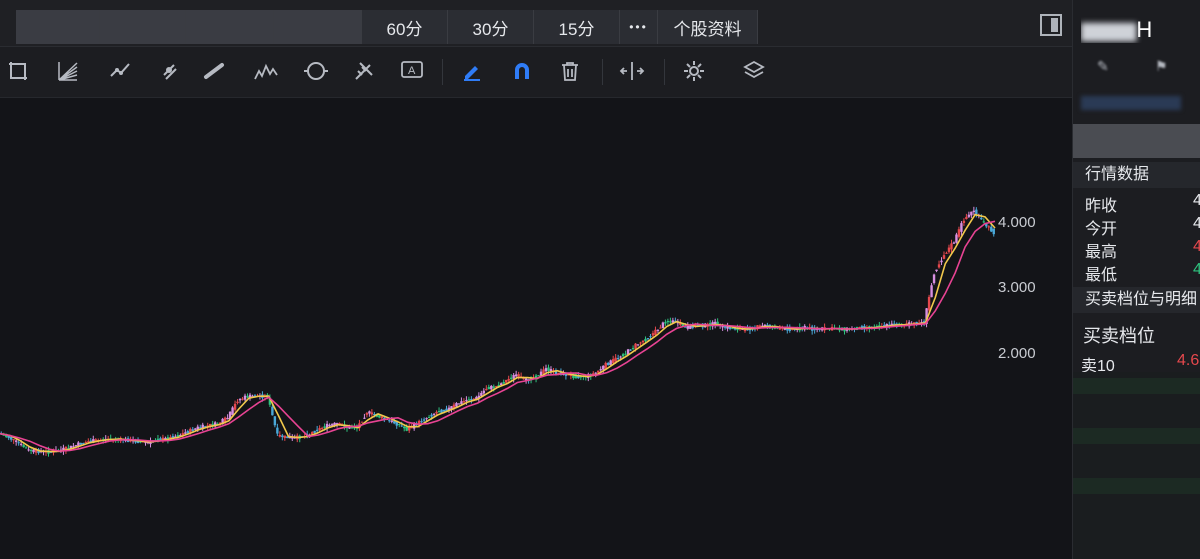 The height and width of the screenshot is (559, 1200). What do you see at coordinates (68, 72) in the screenshot?
I see `fan-icon` at bounding box center [68, 72].